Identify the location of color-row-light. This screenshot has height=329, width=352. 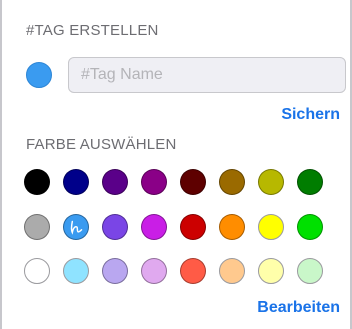
(173, 271).